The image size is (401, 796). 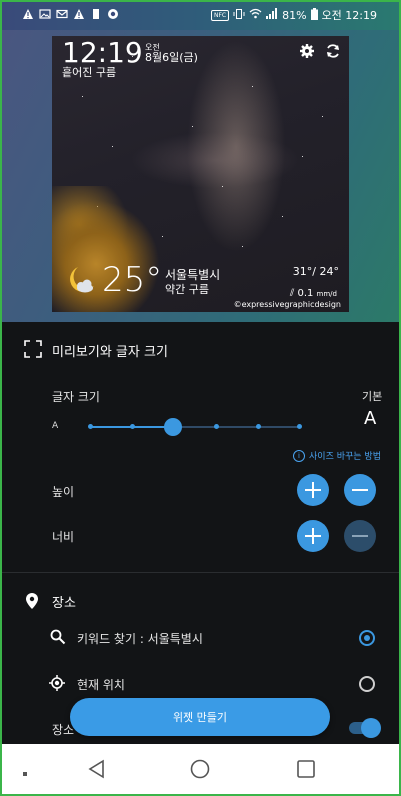 I want to click on keyword-search-option: 키워드 찾기 : 서울특별시, so click(x=140, y=639).